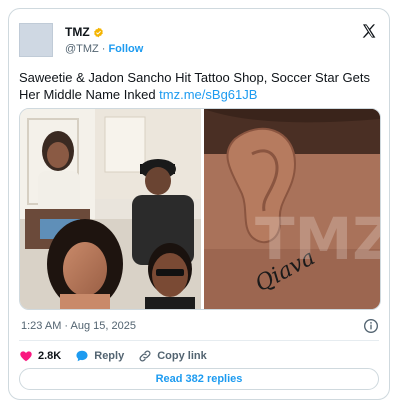 The image size is (400, 410). I want to click on copy-link-button: Copy link, so click(172, 356).